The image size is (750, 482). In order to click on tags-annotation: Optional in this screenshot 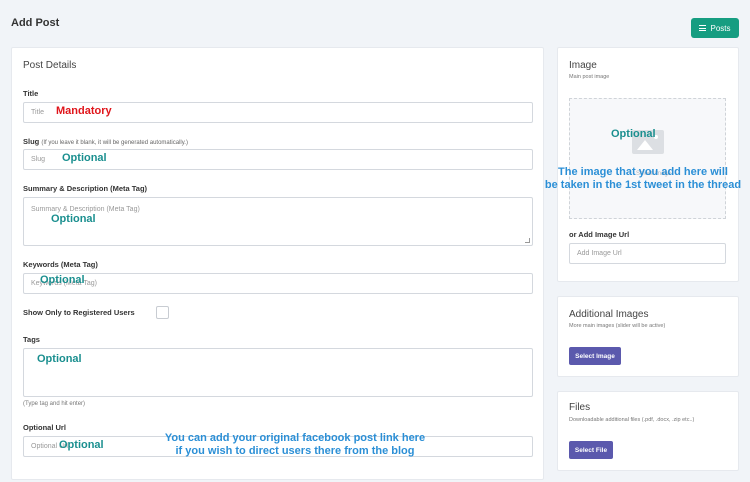, I will do `click(59, 359)`.